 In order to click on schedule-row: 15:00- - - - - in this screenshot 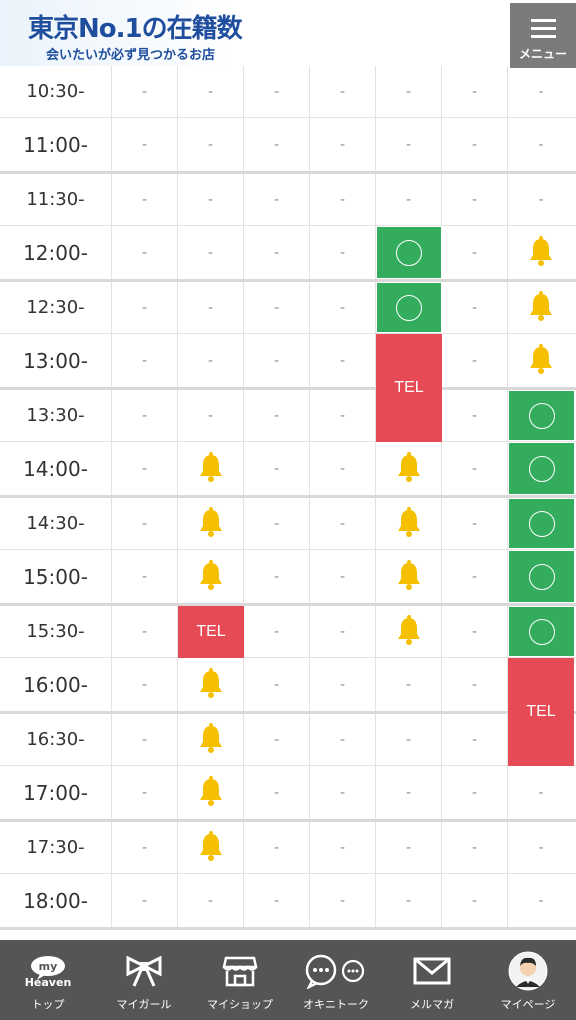, I will do `click(288, 578)`.